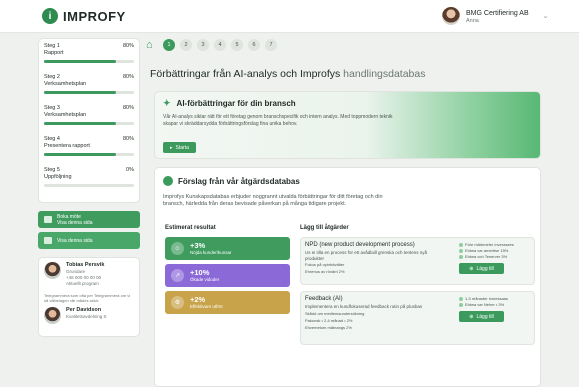 This screenshot has width=579, height=387. Describe the element at coordinates (75, 240) in the screenshot. I see `view-page-label: Visa denna sida` at that location.